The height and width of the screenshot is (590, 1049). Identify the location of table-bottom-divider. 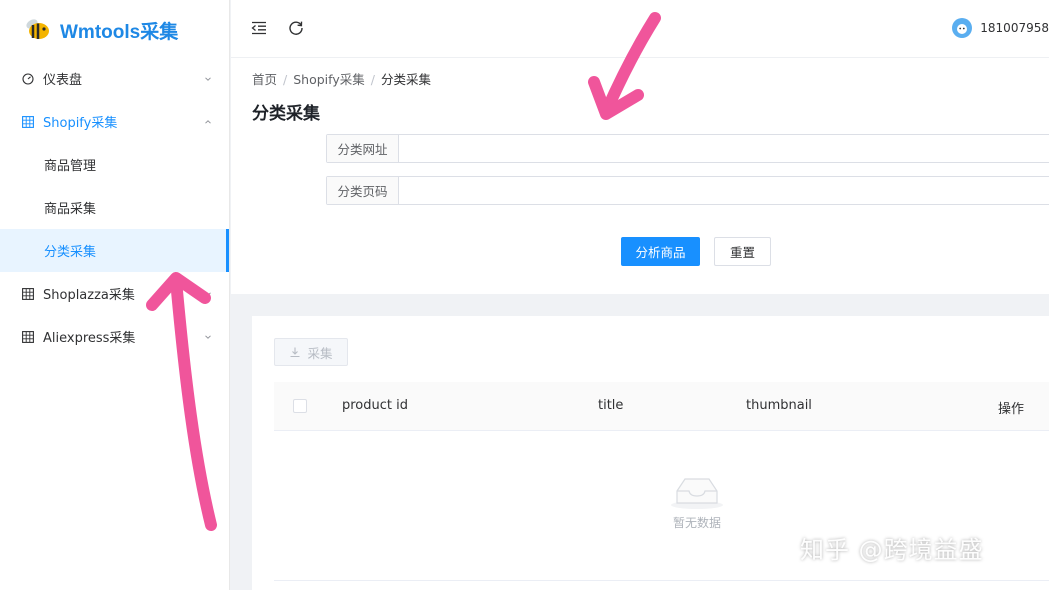
(661, 580).